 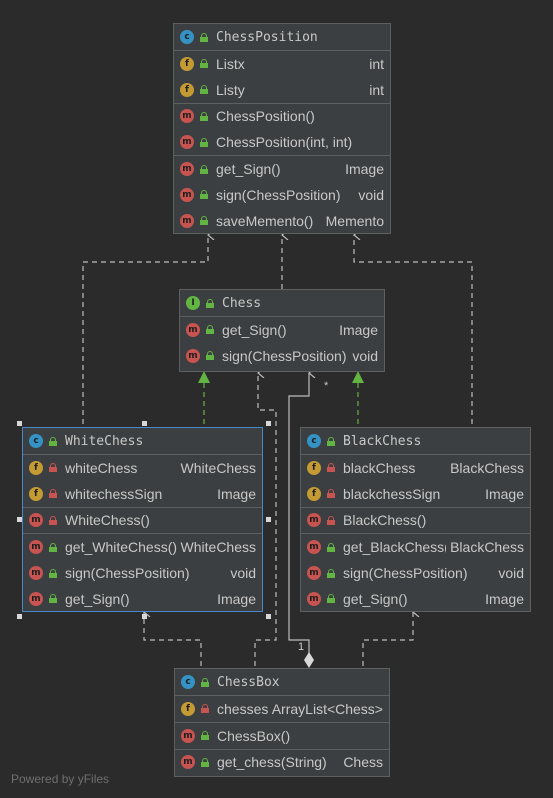 I want to click on method-row: m saveMemento() Memento, so click(x=282, y=221).